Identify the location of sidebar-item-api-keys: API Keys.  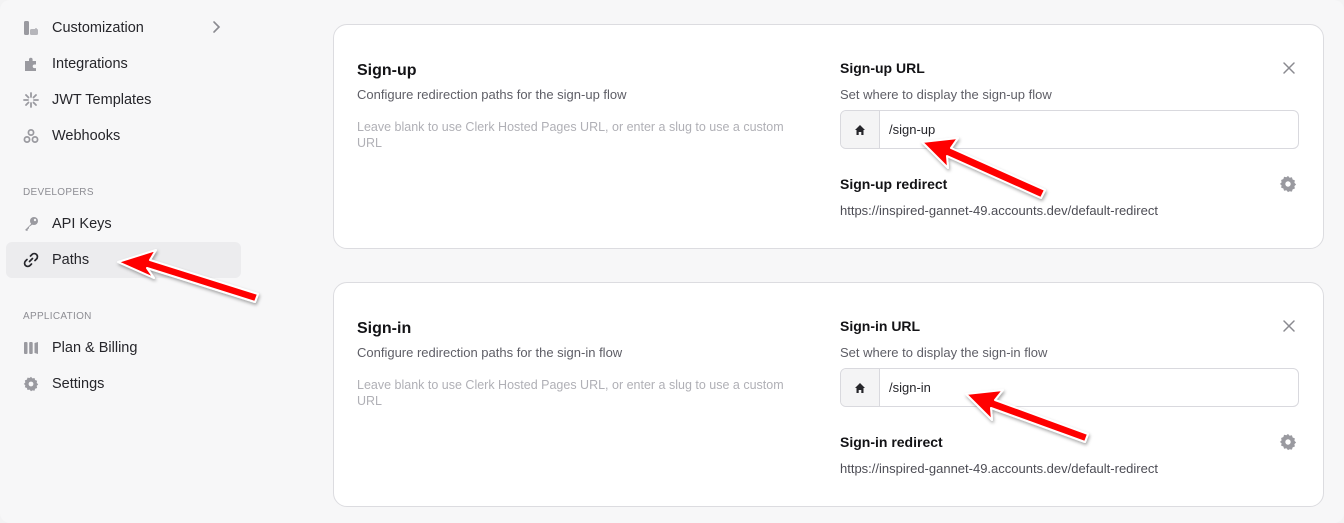
(123, 224).